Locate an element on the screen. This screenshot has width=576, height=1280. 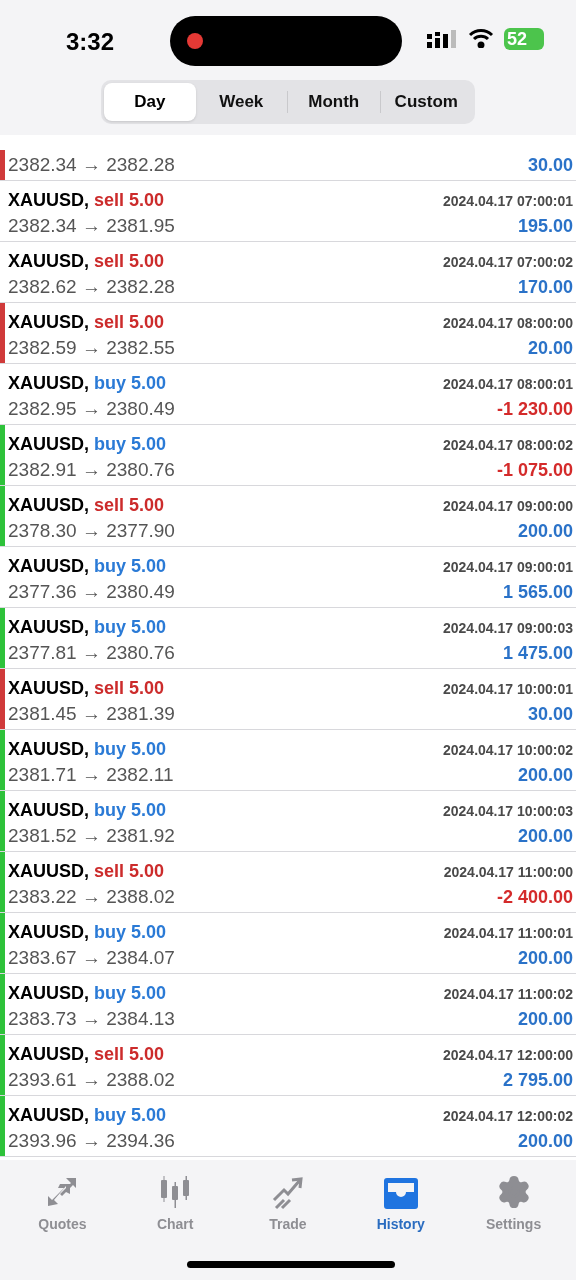
price-range: 2382.34 → 2382.28 is located at coordinates (91, 164).